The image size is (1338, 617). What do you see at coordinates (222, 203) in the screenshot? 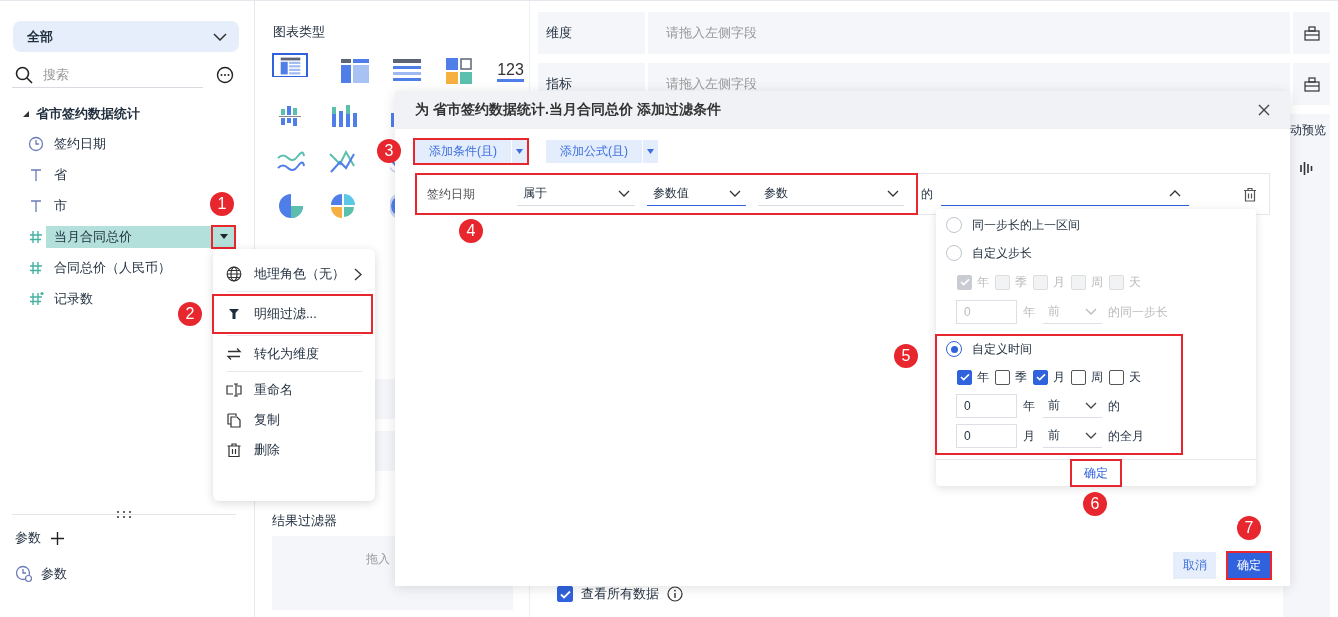
I see `callout-badge: 1` at bounding box center [222, 203].